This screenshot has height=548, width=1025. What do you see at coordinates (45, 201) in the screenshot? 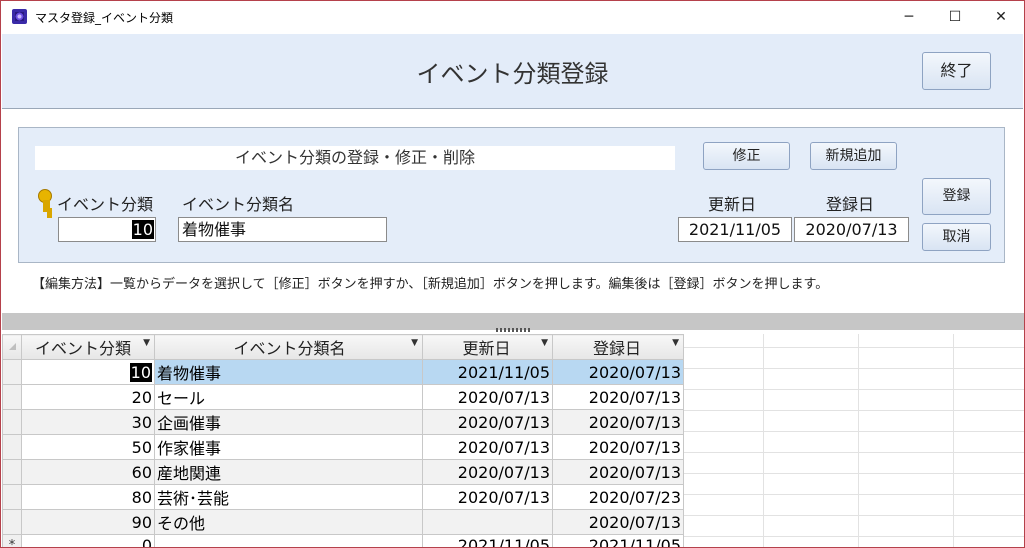
I see `key-icon` at bounding box center [45, 201].